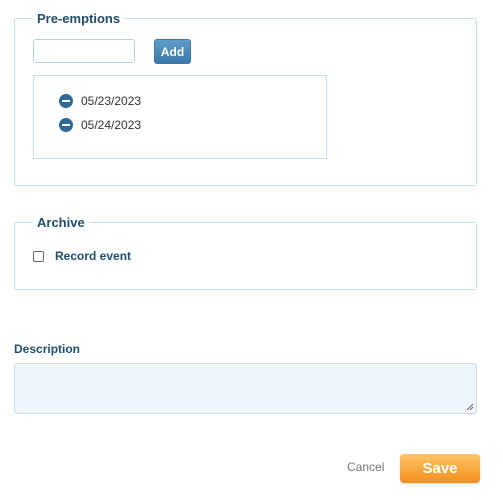 The height and width of the screenshot is (500, 503). What do you see at coordinates (79, 18) in the screenshot?
I see `preemptions-legend: Pre-emptions` at bounding box center [79, 18].